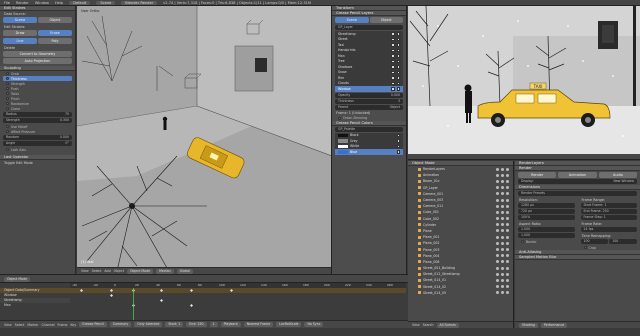 This screenshot has width=640, height=336. What do you see at coordinates (258, 324) in the screenshot?
I see `tl-snap-selector: Nearest Frame` at bounding box center [258, 324].